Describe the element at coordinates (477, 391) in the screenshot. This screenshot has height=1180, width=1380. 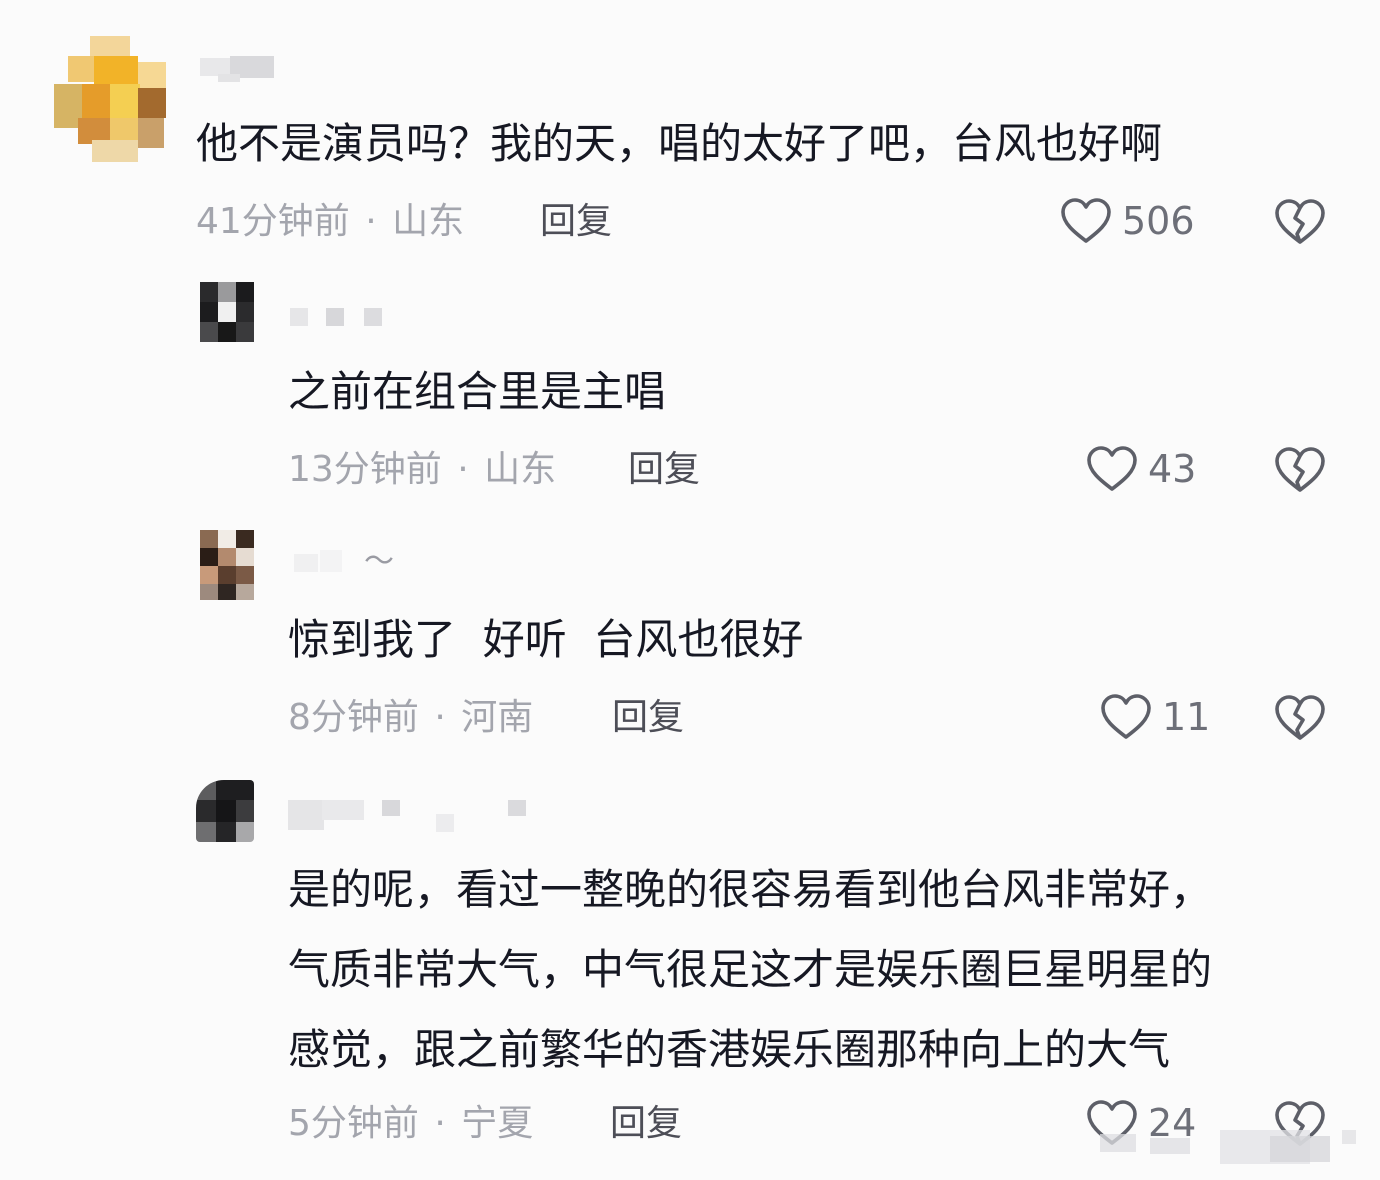
I see `comment-text: 之前在组合里是主唱` at that location.